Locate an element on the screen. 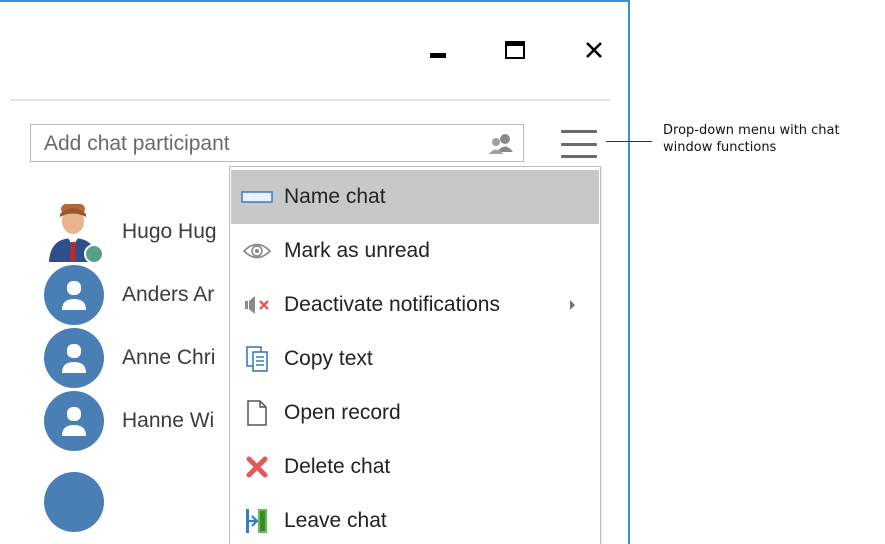 The image size is (885, 544). minimize-icon is located at coordinates (438, 55).